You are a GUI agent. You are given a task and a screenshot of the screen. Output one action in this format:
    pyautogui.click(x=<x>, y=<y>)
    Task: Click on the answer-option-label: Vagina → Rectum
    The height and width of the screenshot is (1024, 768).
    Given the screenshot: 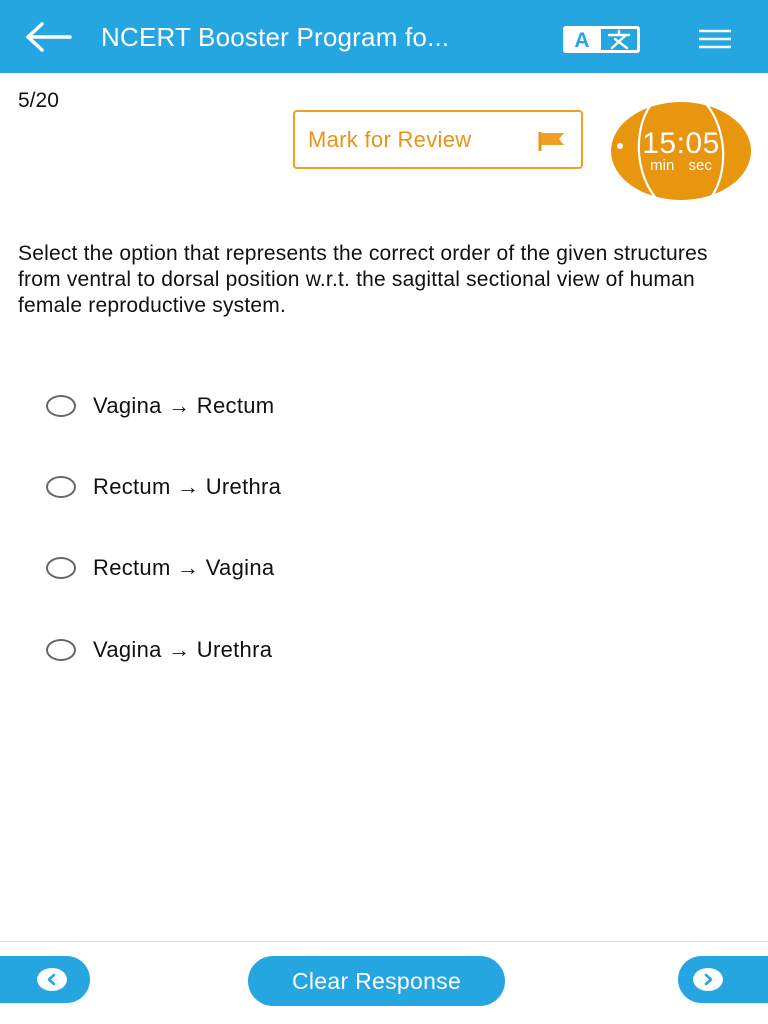 What is the action you would take?
    pyautogui.click(x=184, y=405)
    